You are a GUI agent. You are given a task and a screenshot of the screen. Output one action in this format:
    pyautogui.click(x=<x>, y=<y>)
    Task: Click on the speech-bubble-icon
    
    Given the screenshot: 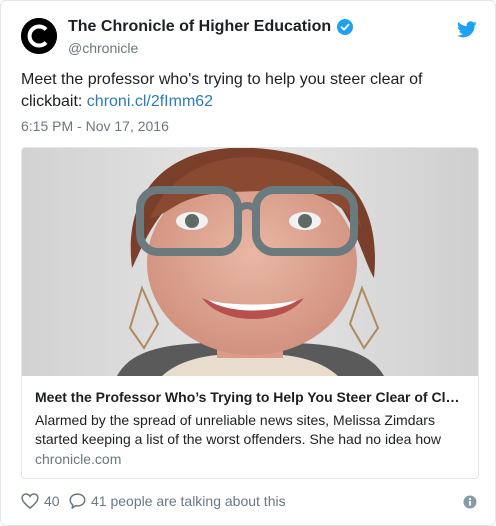 What is the action you would take?
    pyautogui.click(x=77, y=501)
    